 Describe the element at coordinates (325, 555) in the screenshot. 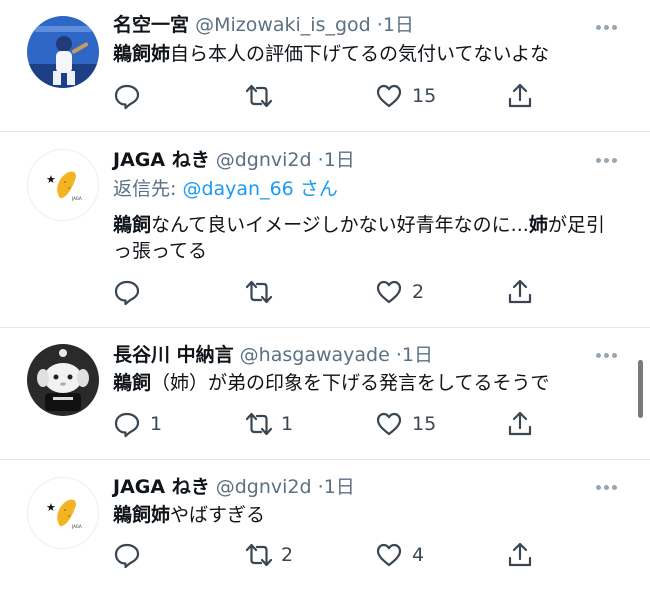

I see `tweet-actions: 2 4` at that location.